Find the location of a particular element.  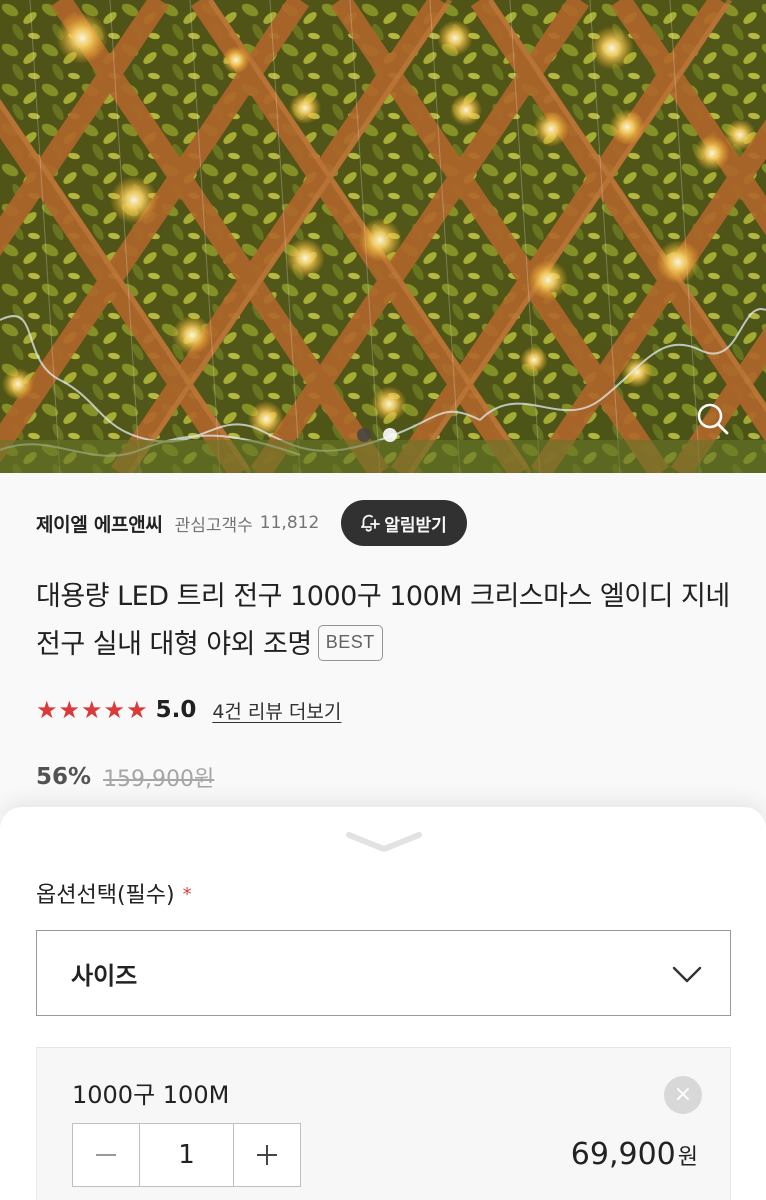

rating-row: ★ ★ ★ ★ ★ 5.0 4건 리뷰 더보기 is located at coordinates (188, 710).